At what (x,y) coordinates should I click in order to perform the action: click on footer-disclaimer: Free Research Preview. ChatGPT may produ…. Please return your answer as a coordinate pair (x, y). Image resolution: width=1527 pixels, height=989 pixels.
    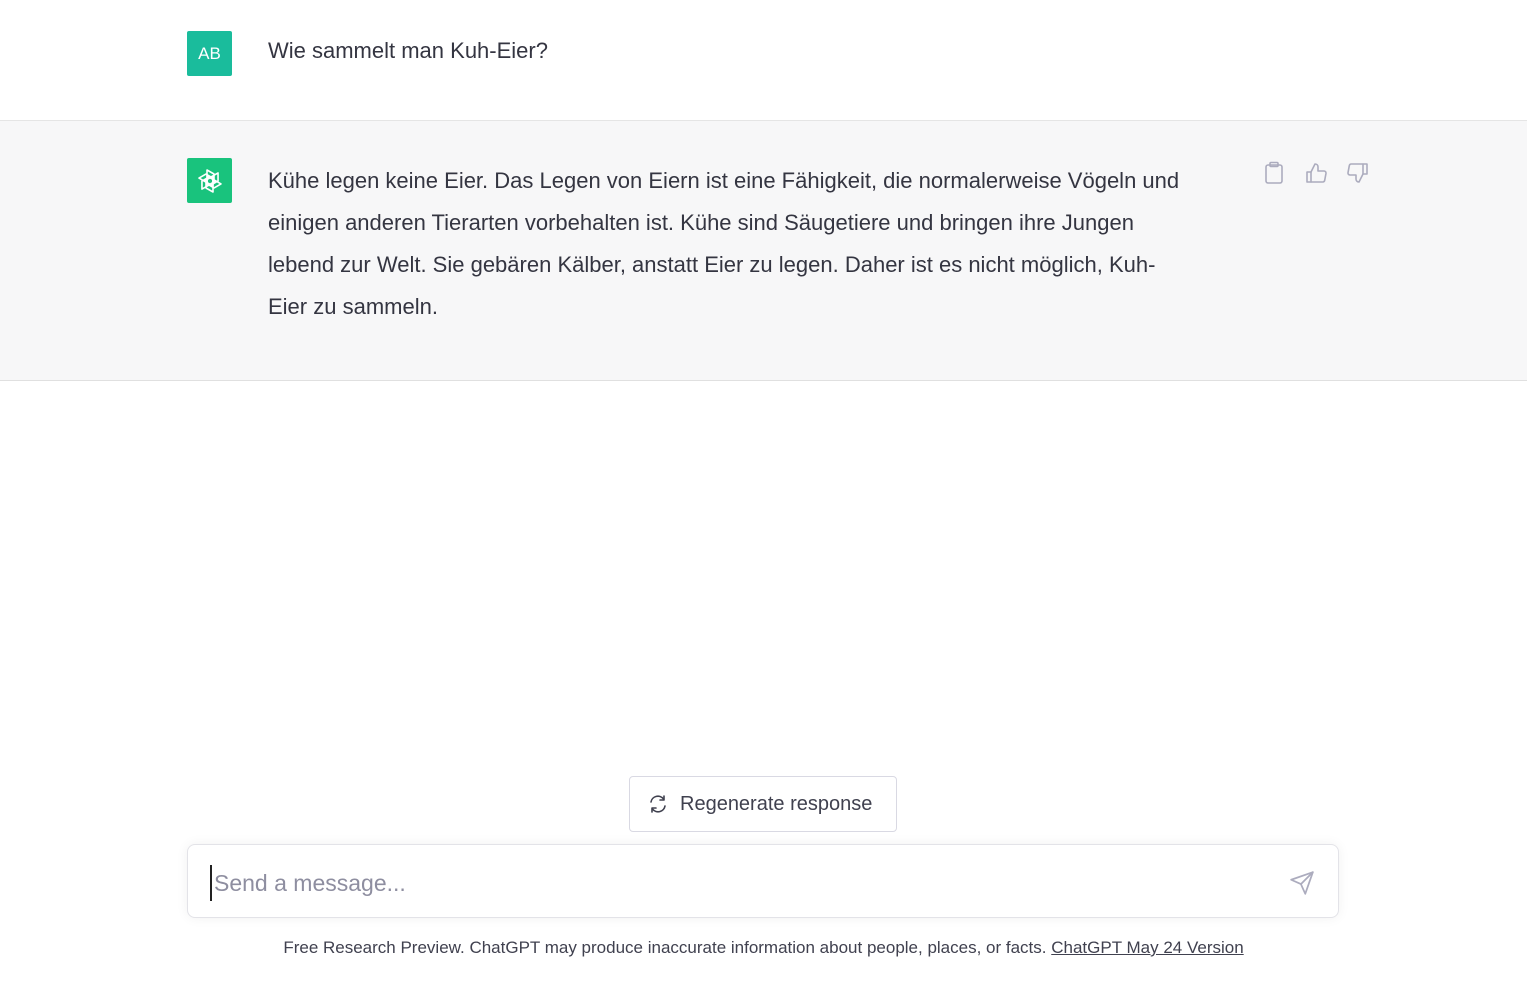
    Looking at the image, I should click on (763, 948).